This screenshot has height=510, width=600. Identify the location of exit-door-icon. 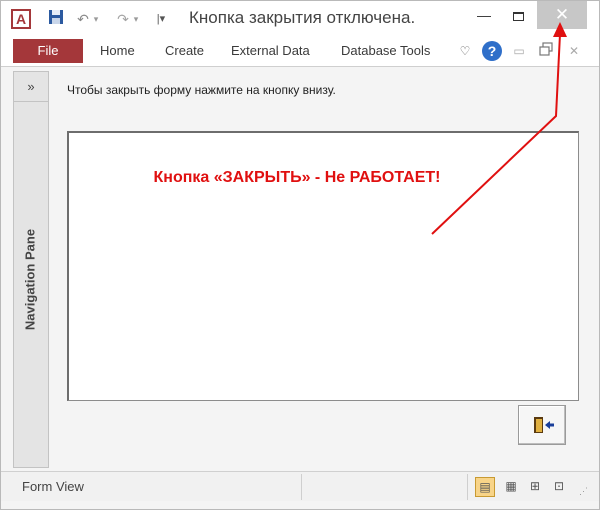
(544, 425).